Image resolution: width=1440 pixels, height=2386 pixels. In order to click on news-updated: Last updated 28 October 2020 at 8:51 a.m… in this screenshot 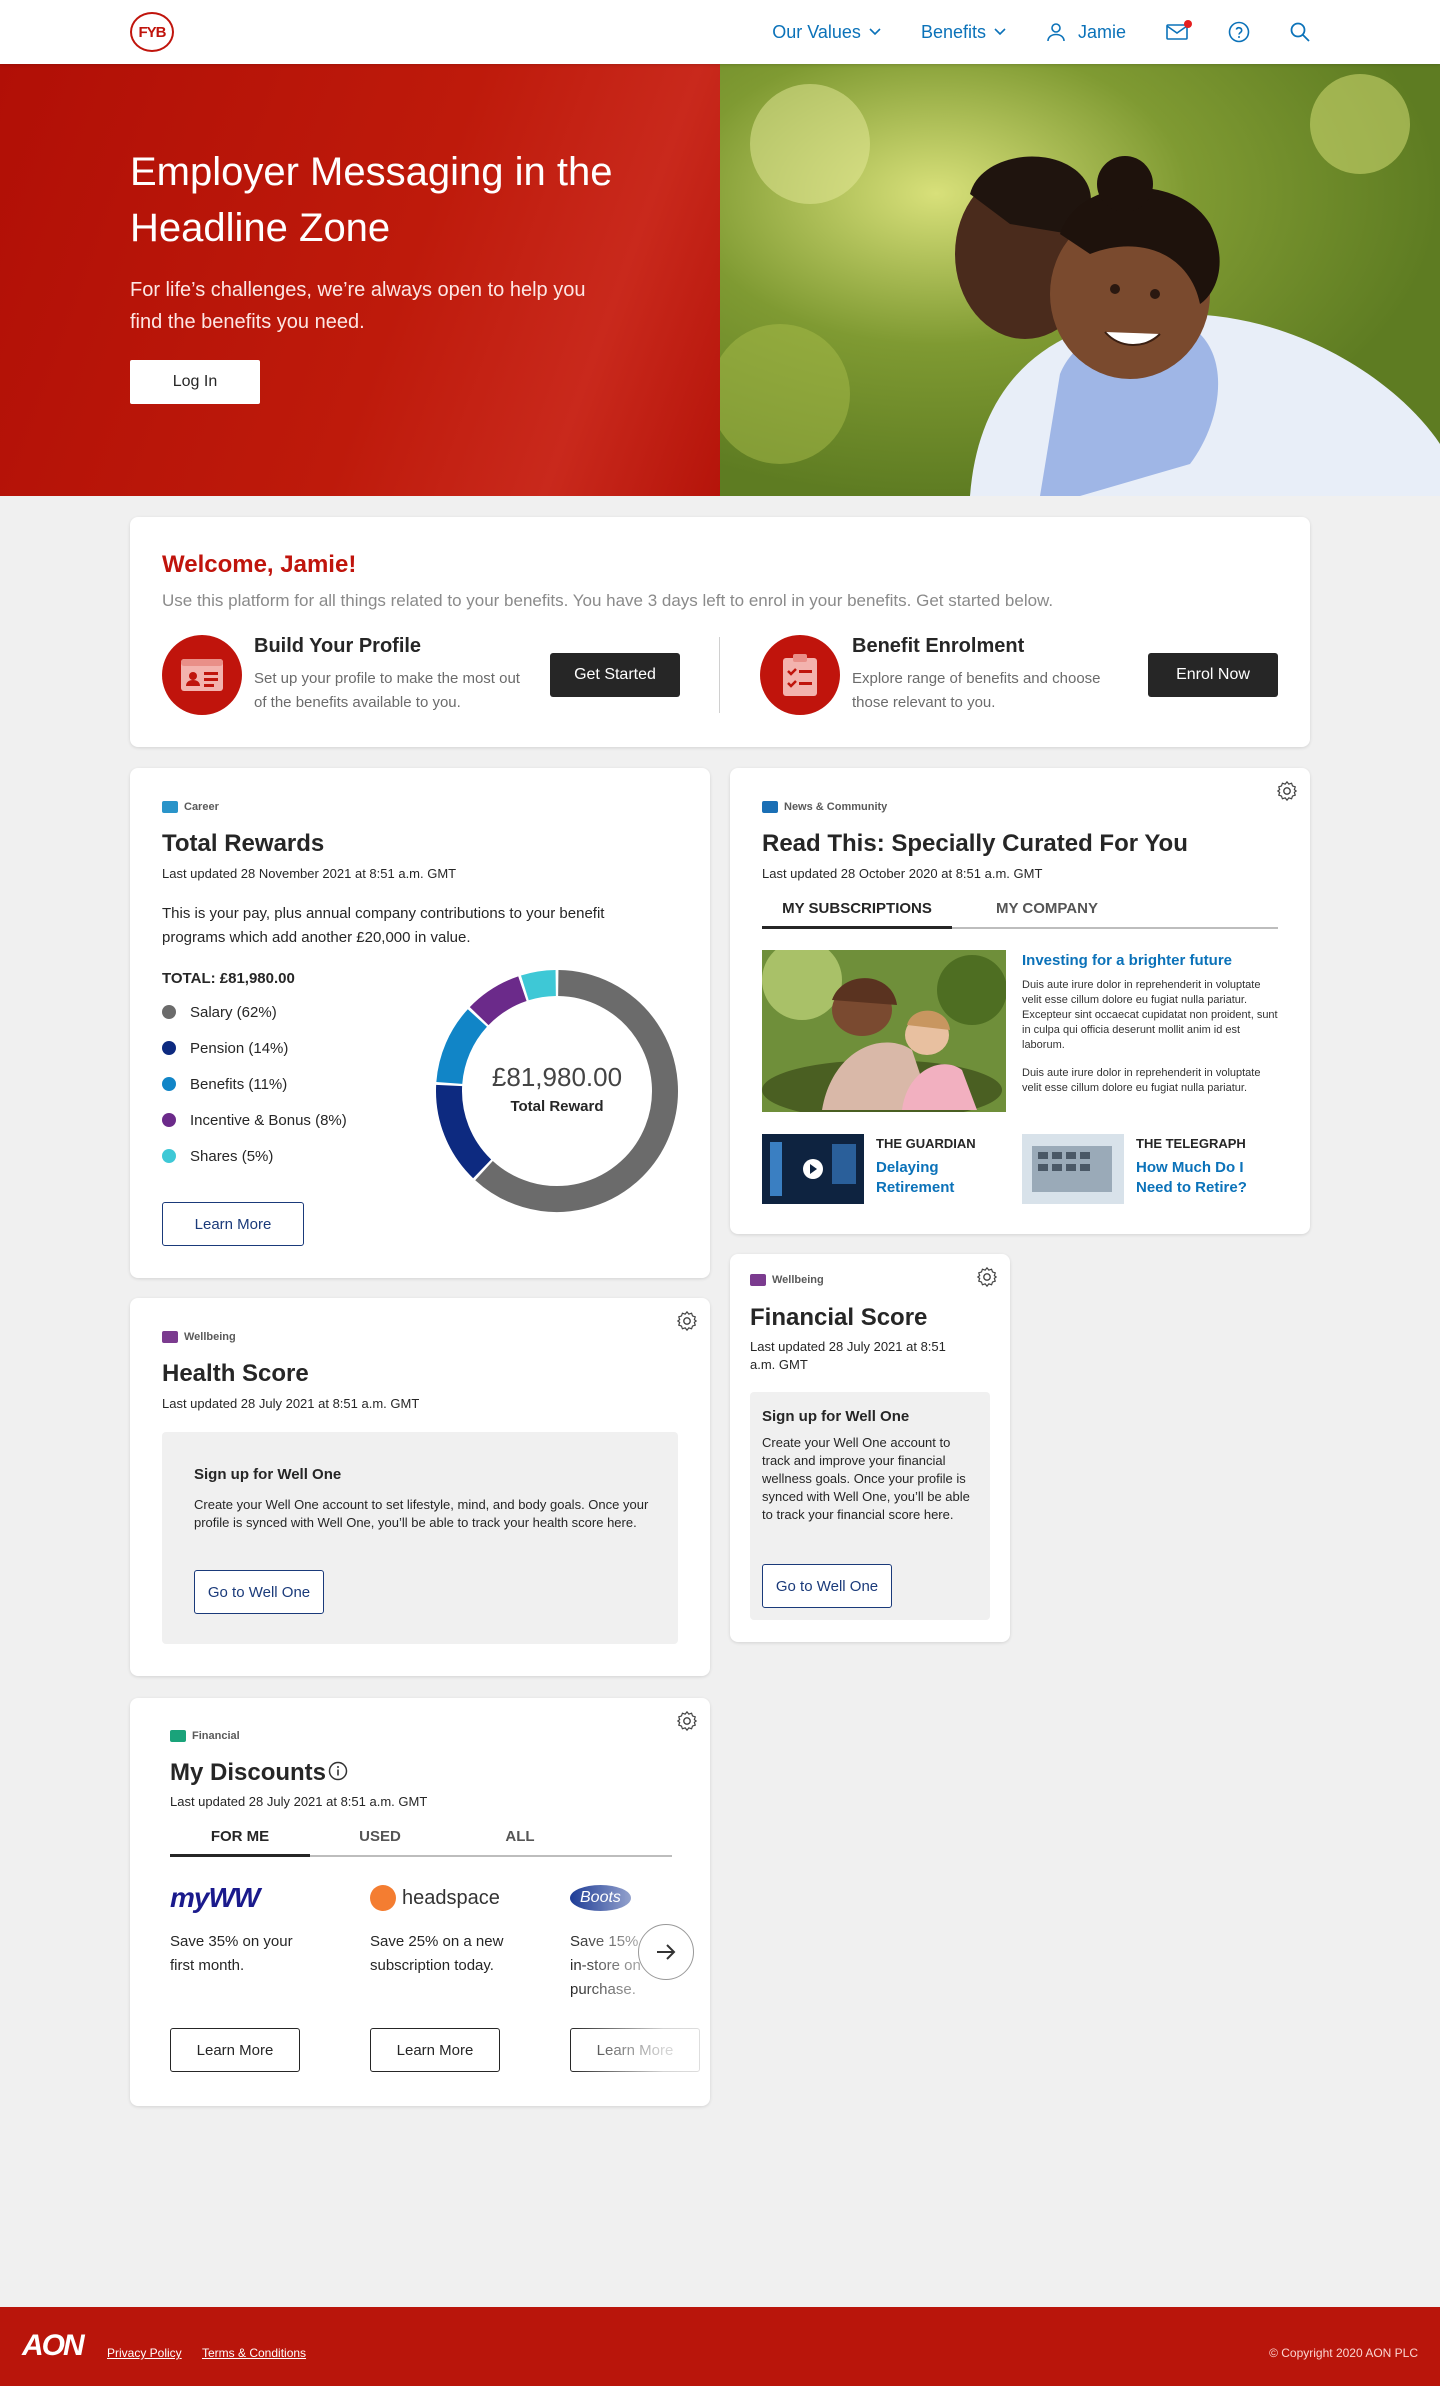, I will do `click(902, 873)`.